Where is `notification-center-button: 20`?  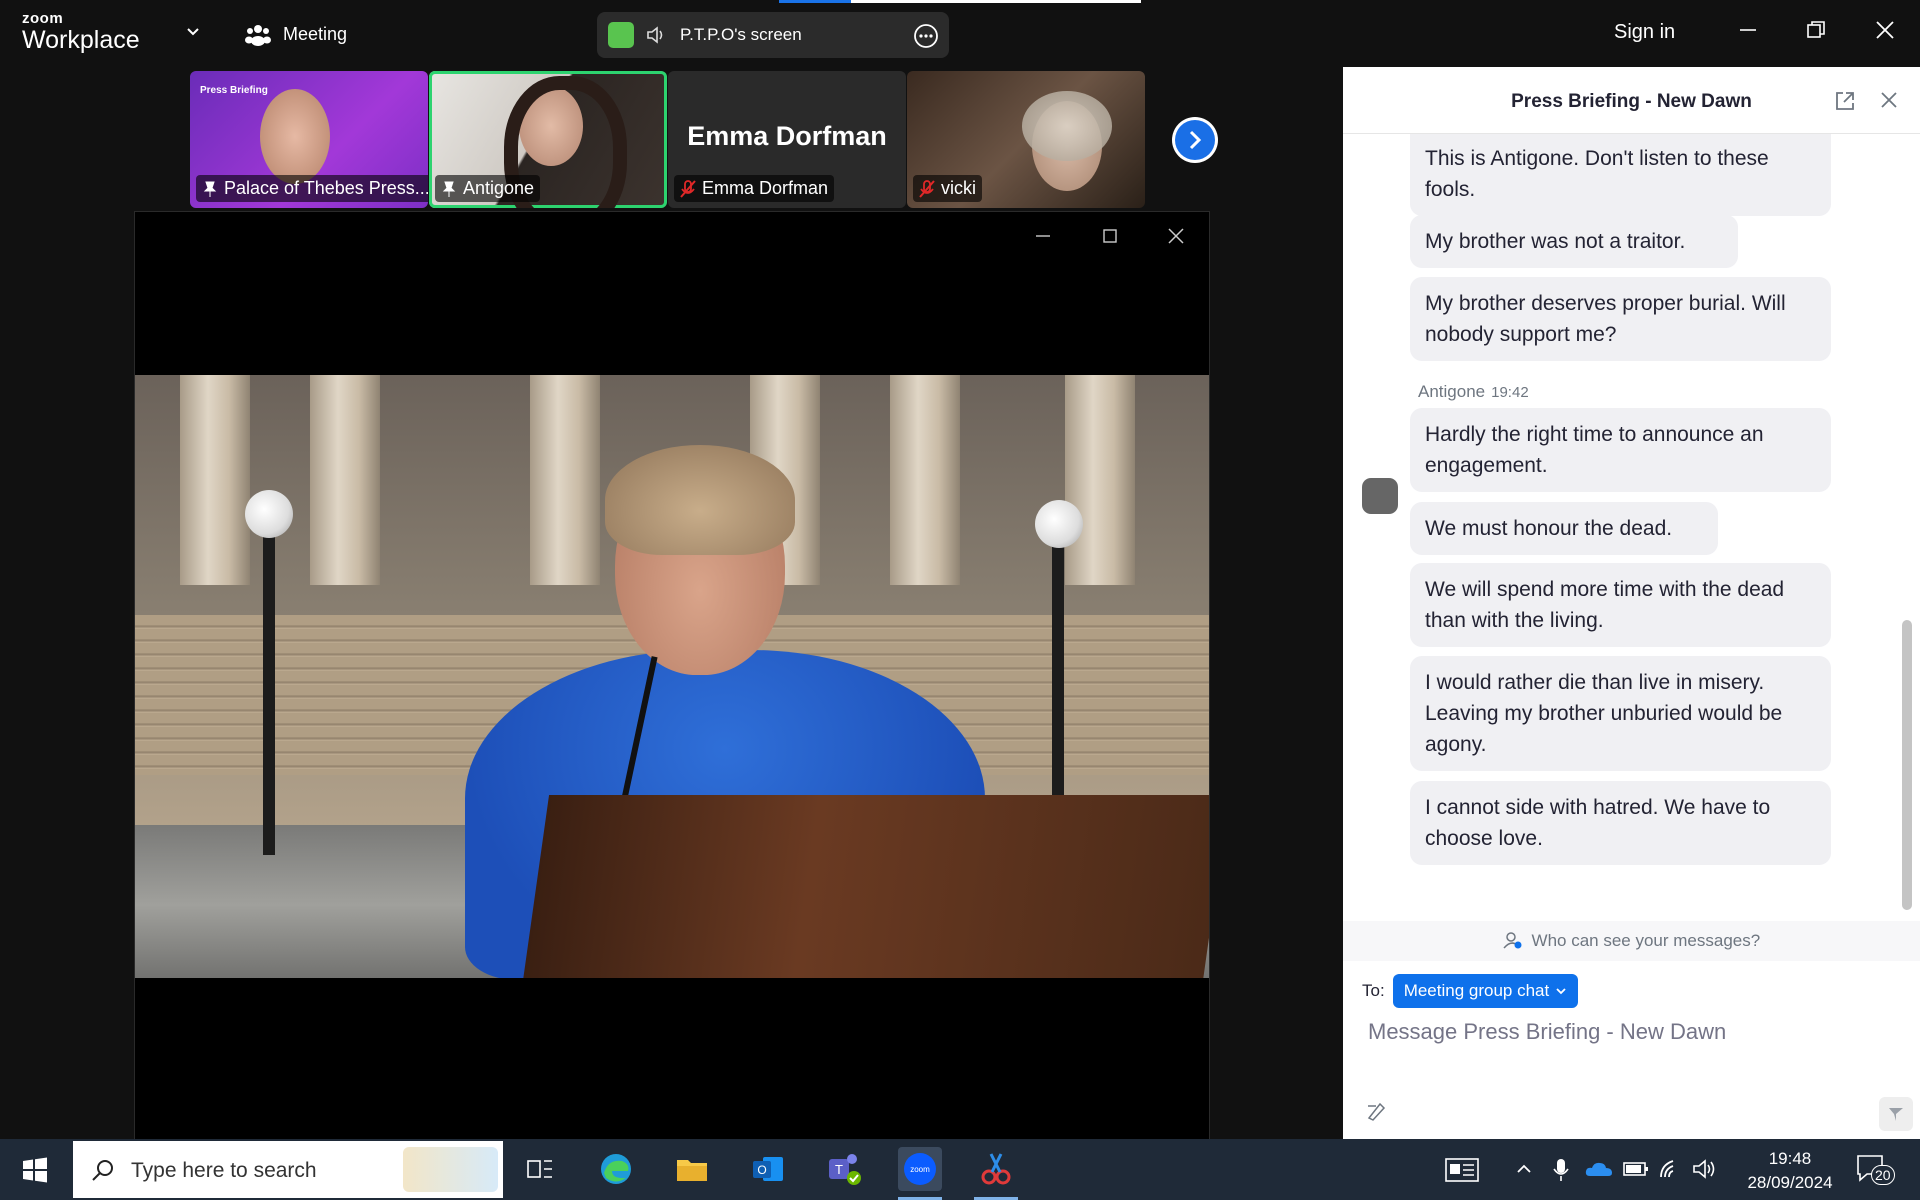 notification-center-button: 20 is located at coordinates (1875, 1172).